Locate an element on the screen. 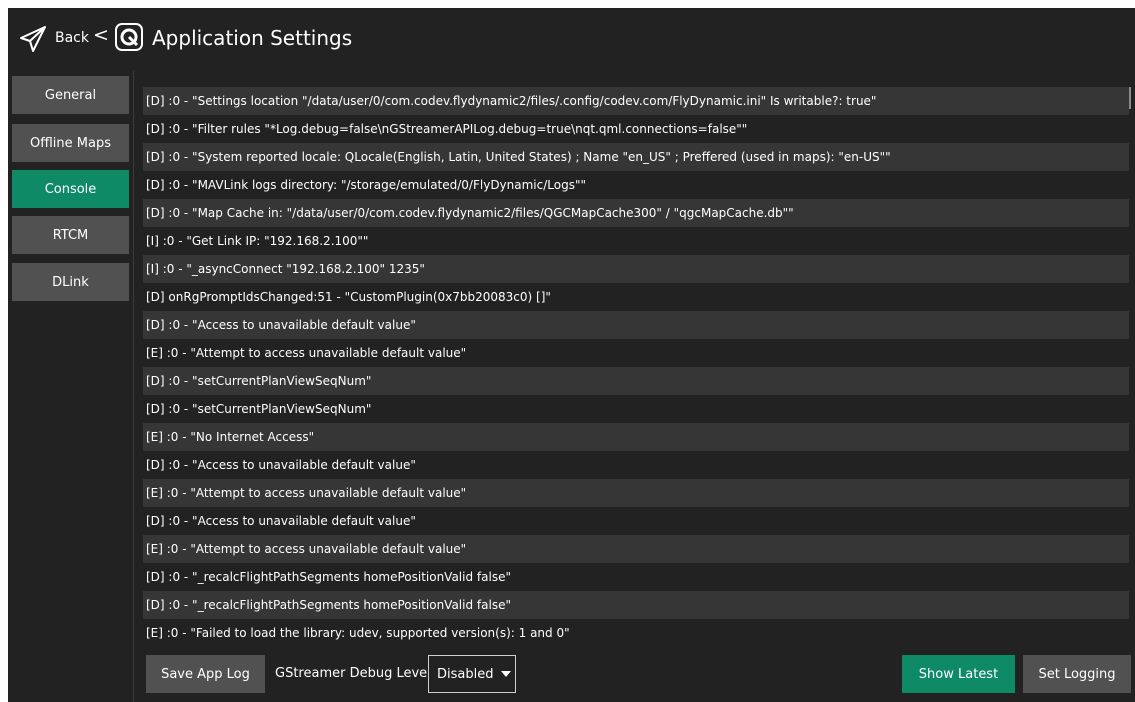 The height and width of the screenshot is (702, 1135). gstreamer-debug-label: GStreamer Debug Level is located at coordinates (353, 673).